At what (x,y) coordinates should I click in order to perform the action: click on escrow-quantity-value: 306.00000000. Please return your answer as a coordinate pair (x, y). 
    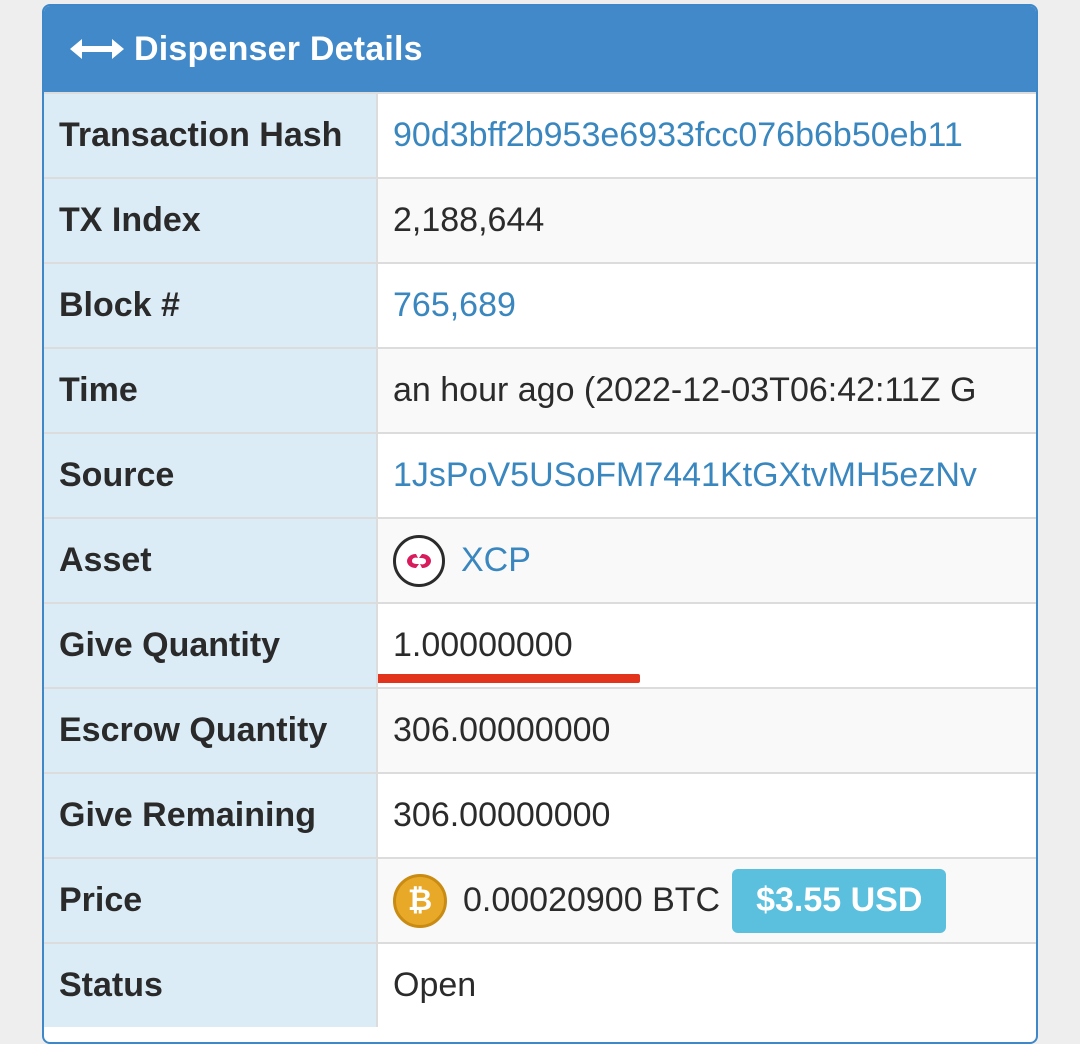
    Looking at the image, I should click on (707, 730).